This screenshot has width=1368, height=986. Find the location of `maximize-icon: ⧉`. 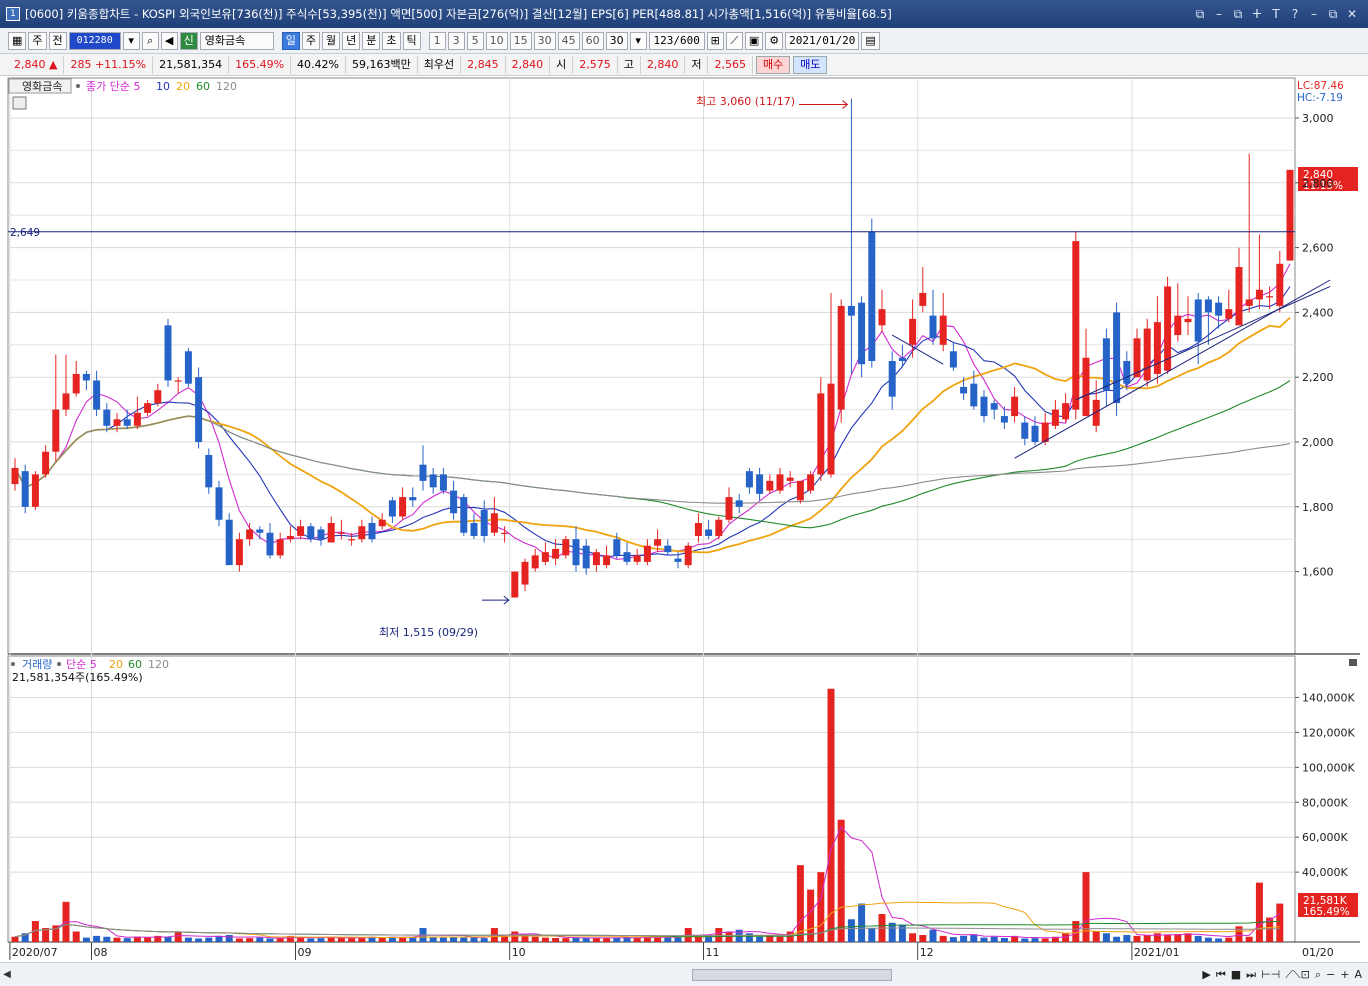

maximize-icon: ⧉ is located at coordinates (1333, 14).